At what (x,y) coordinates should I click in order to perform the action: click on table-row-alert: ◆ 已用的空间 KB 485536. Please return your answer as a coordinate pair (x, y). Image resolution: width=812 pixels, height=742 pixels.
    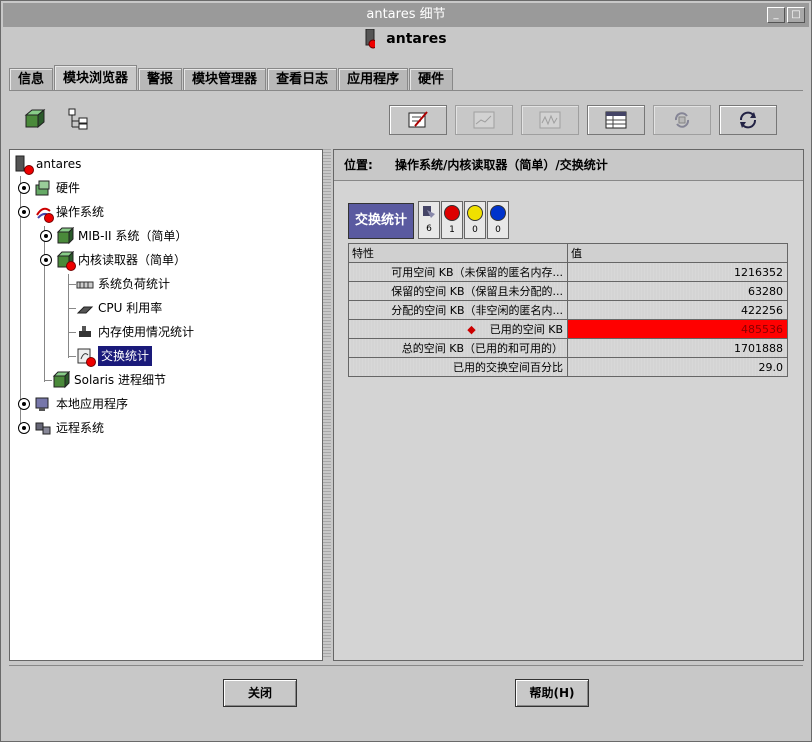
    Looking at the image, I should click on (568, 329).